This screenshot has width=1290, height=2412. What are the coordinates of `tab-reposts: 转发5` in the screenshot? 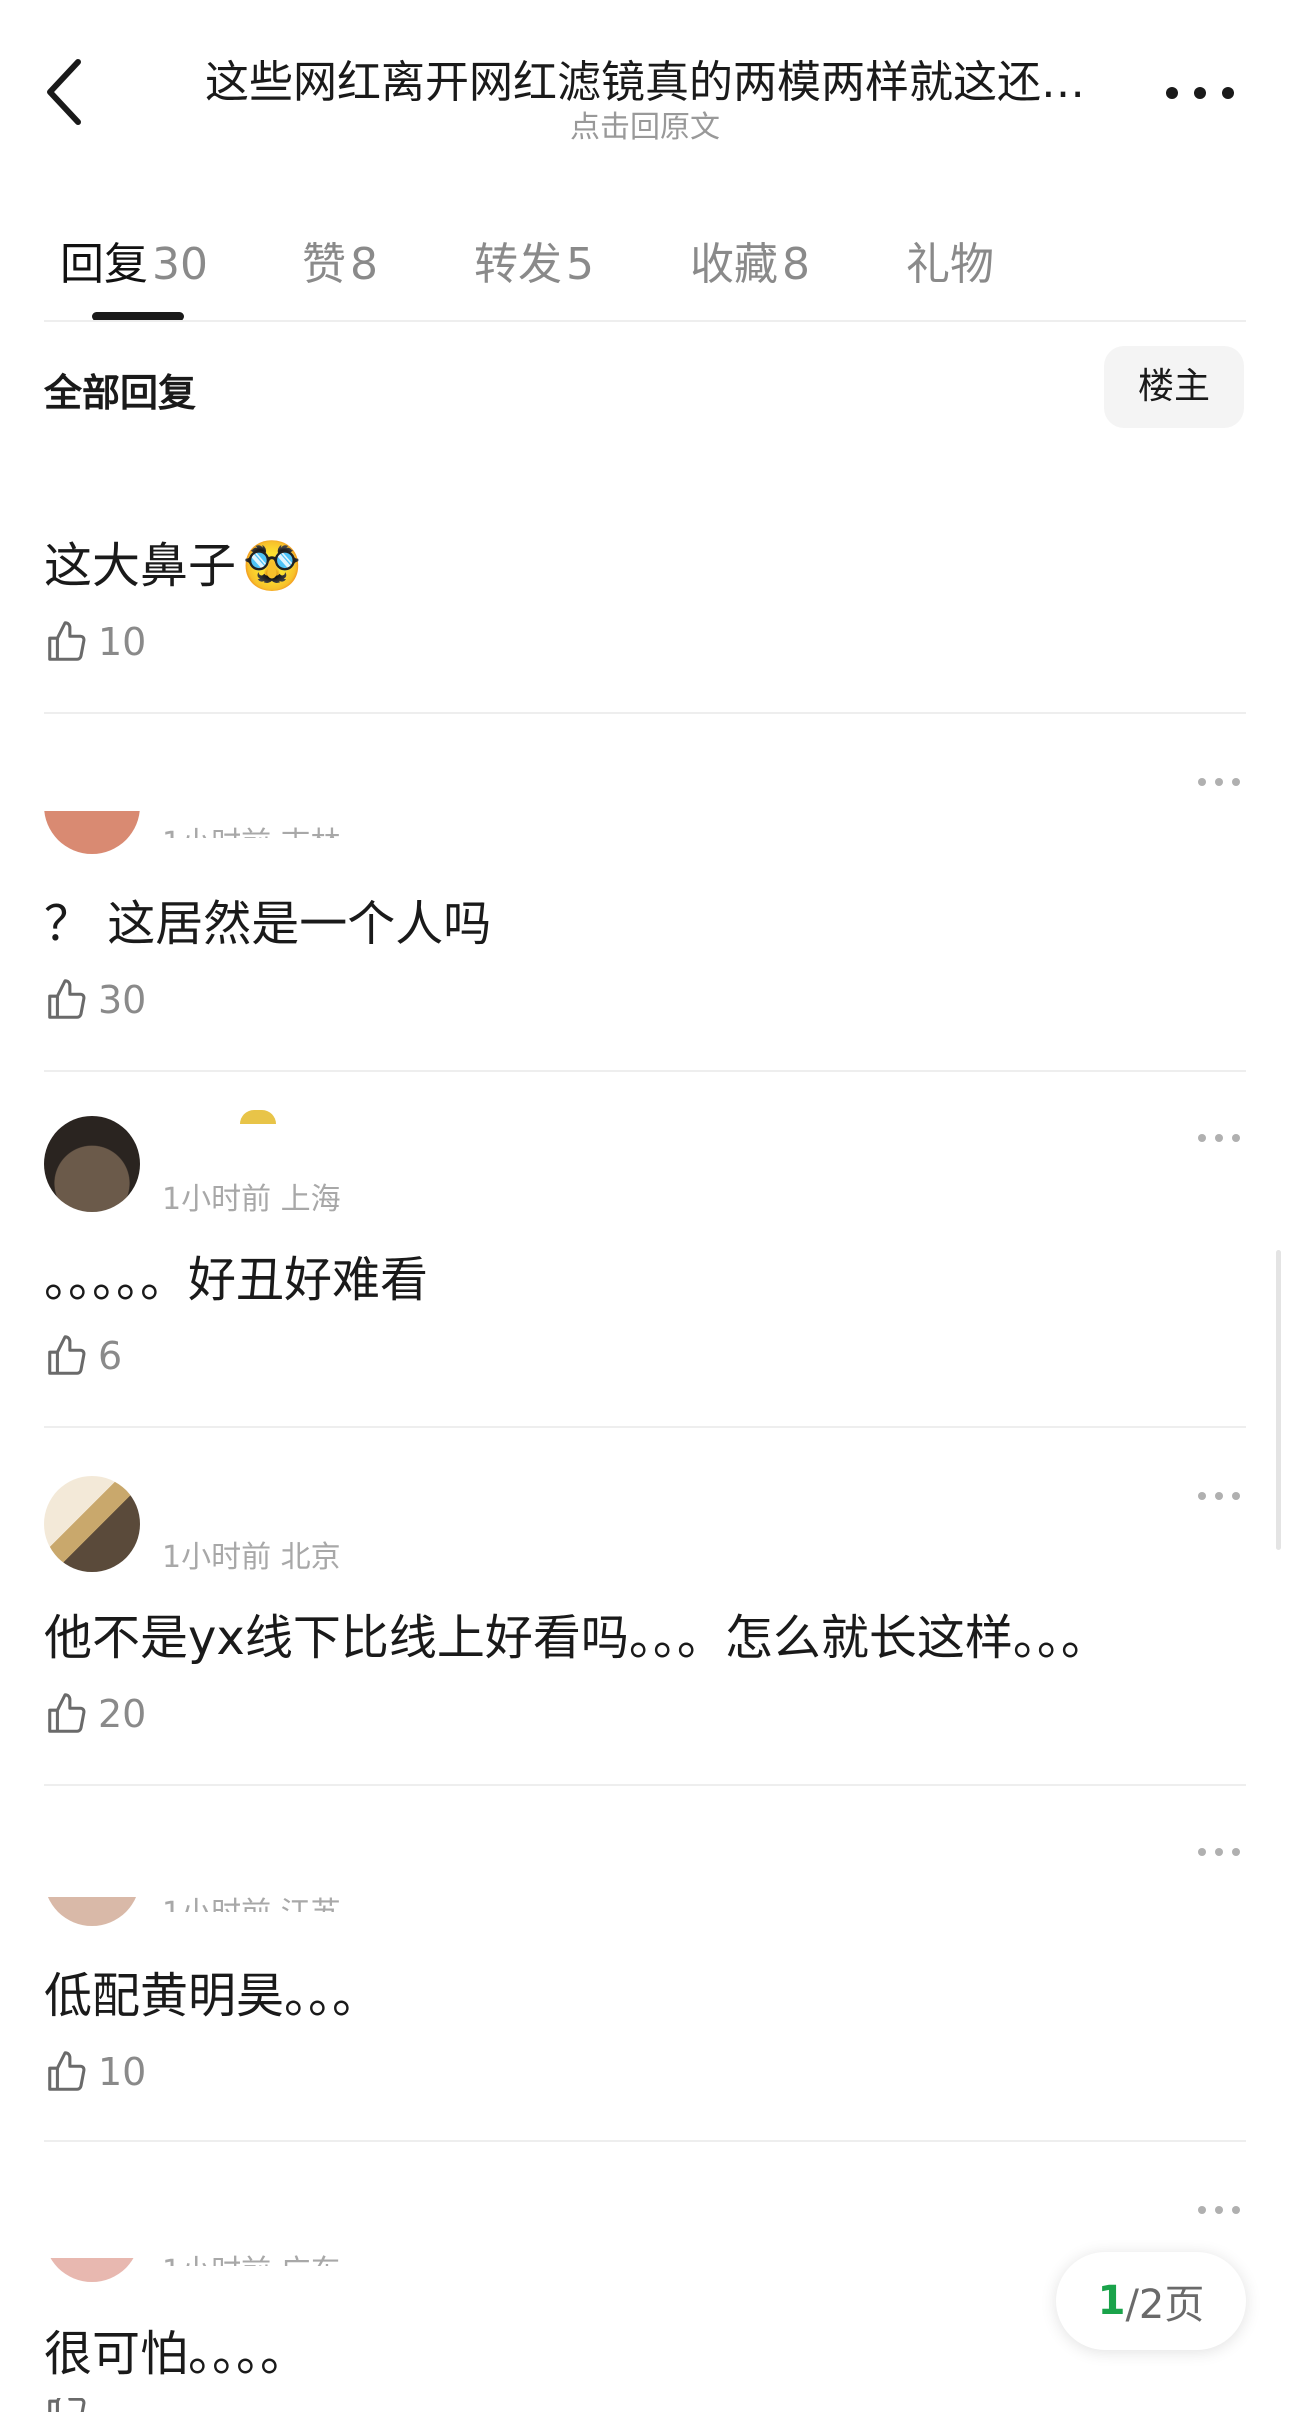 It's located at (534, 260).